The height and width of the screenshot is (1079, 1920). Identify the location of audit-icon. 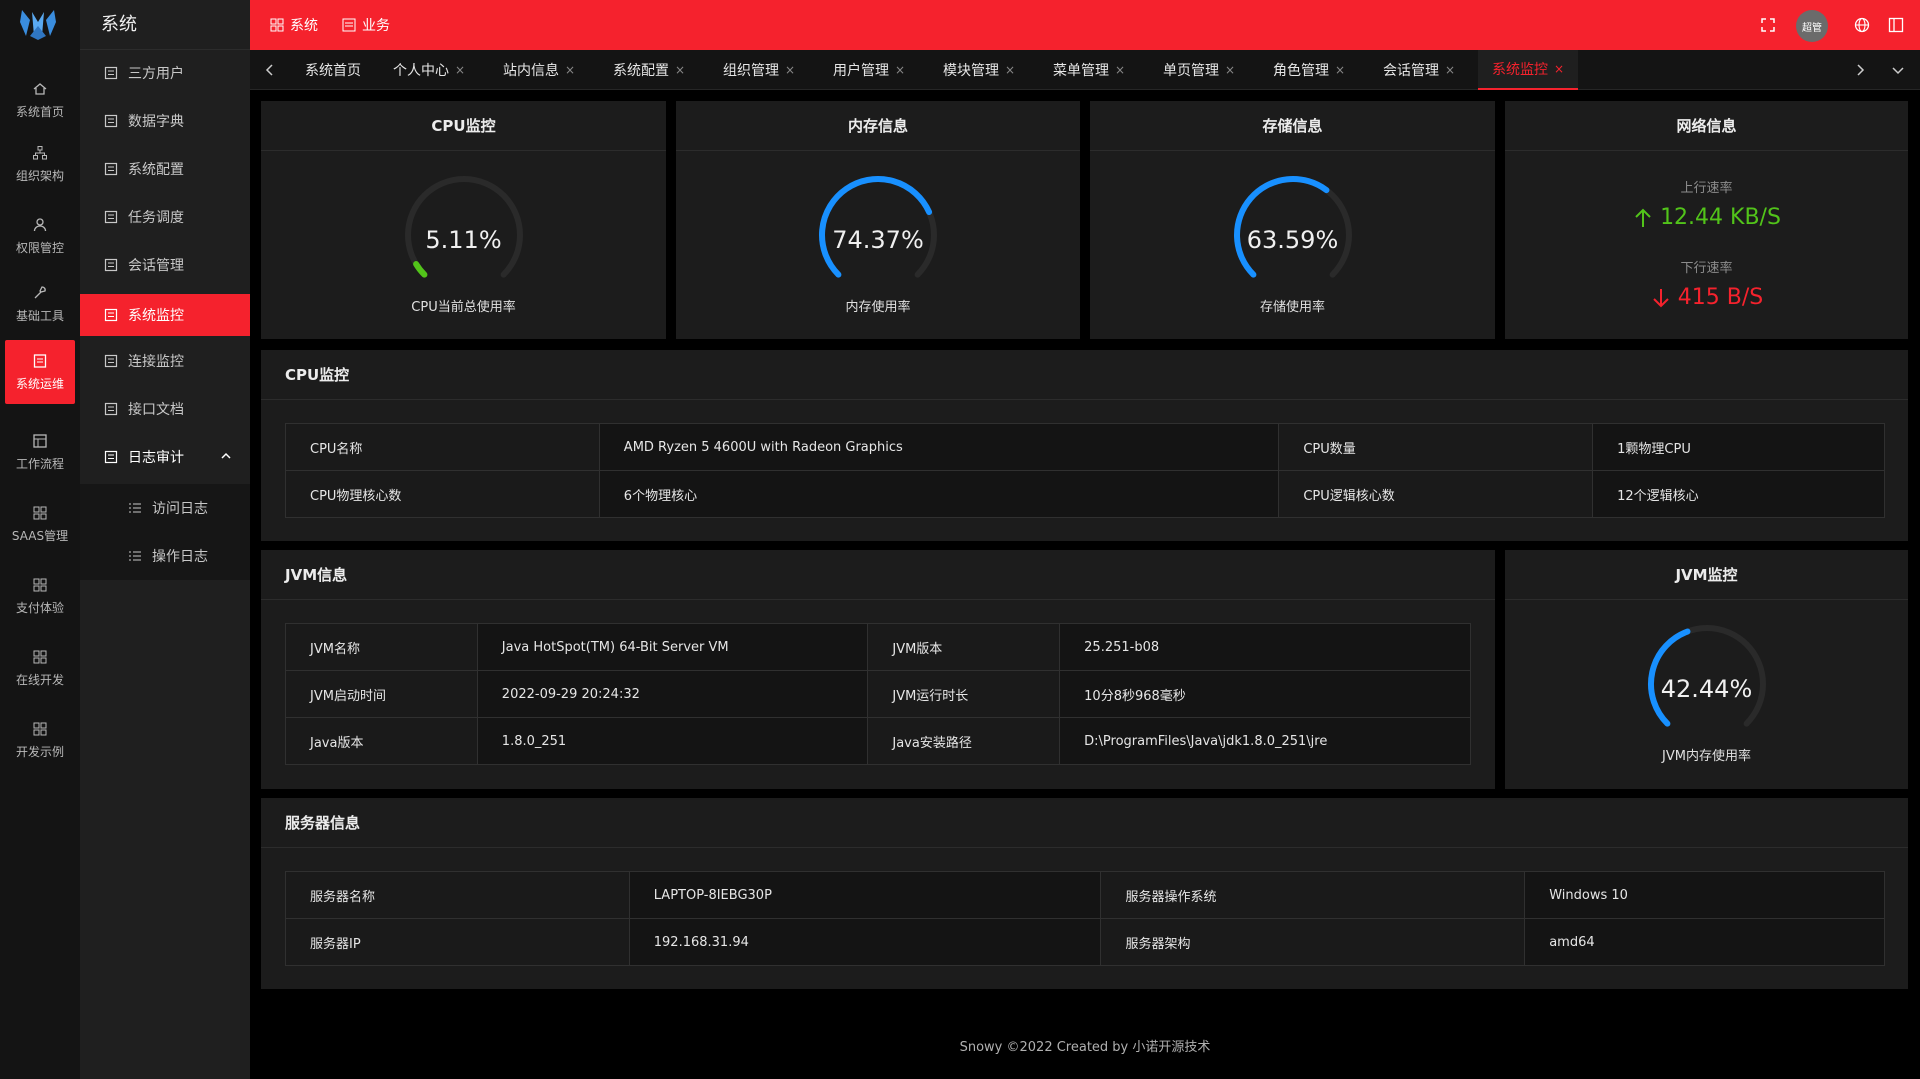
(111, 457).